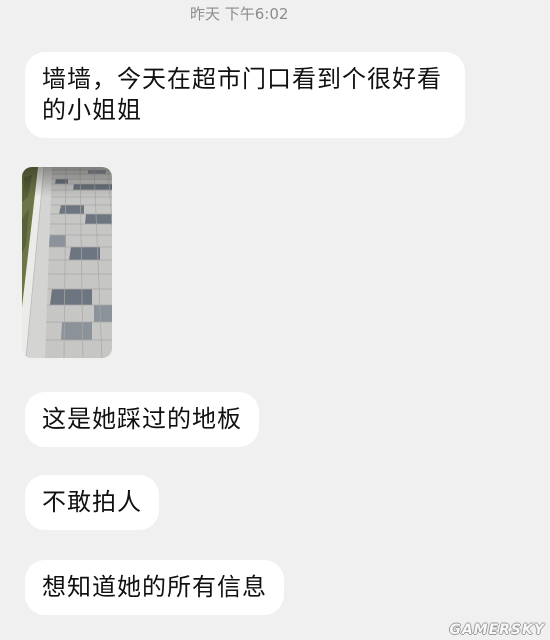  I want to click on sidewalk-photo-message, so click(67, 262).